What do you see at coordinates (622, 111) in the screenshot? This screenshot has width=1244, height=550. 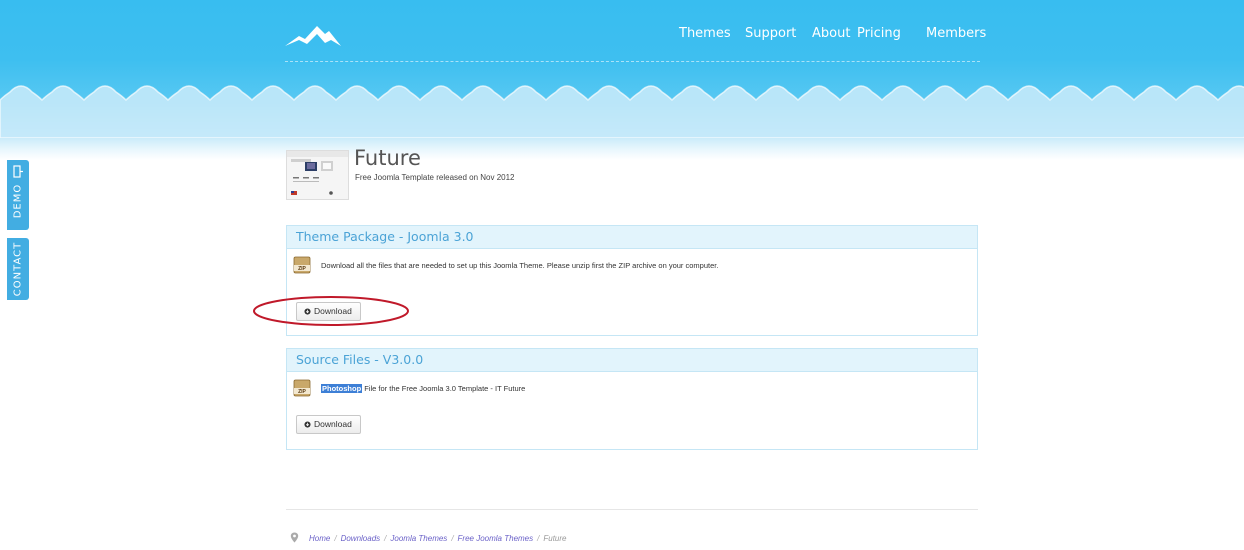 I see `cloud-border` at bounding box center [622, 111].